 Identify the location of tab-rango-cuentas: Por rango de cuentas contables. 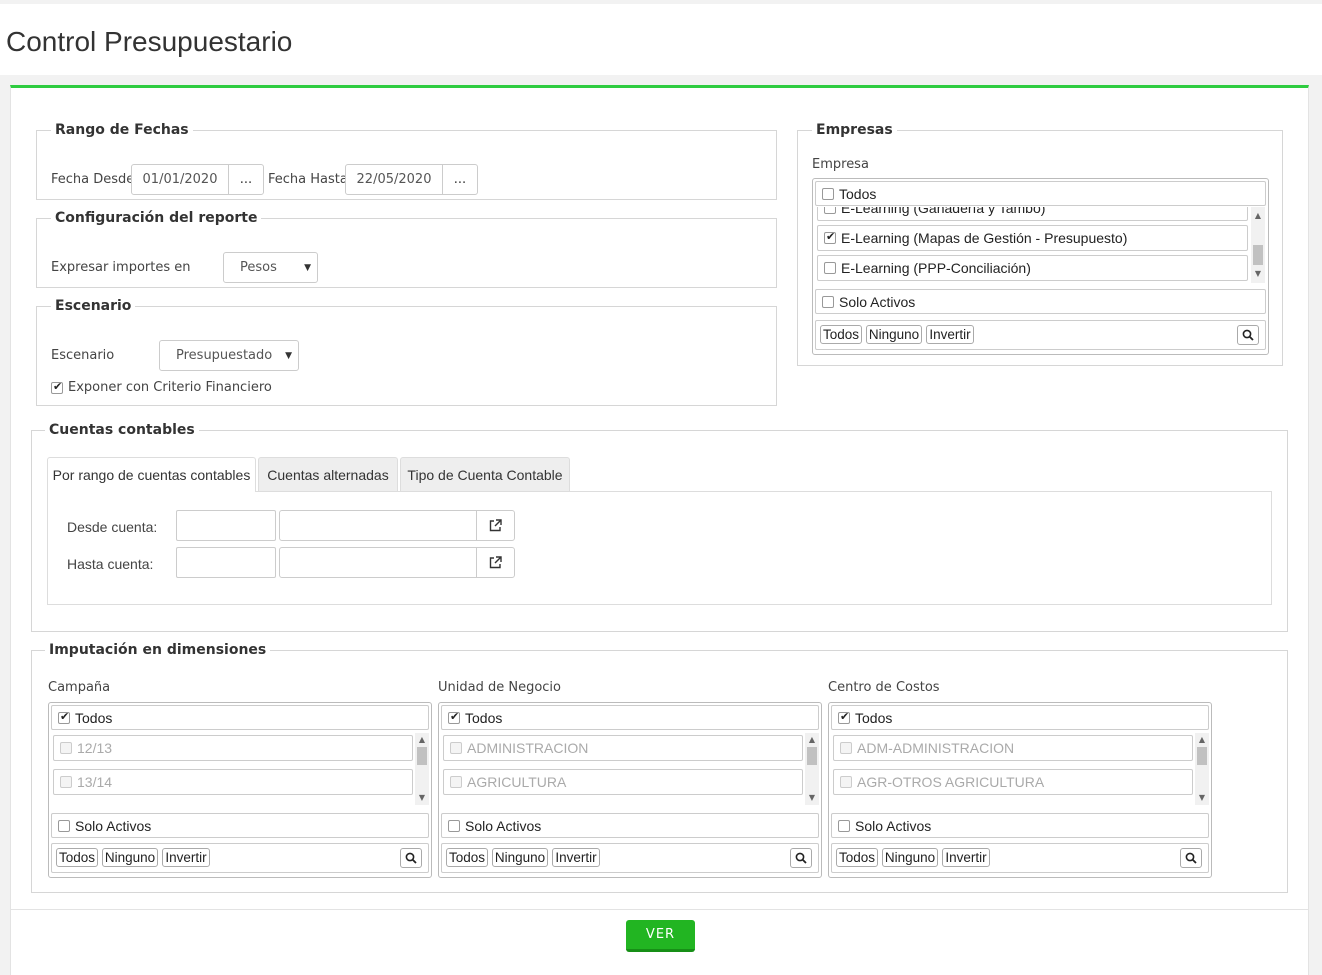
(151, 474).